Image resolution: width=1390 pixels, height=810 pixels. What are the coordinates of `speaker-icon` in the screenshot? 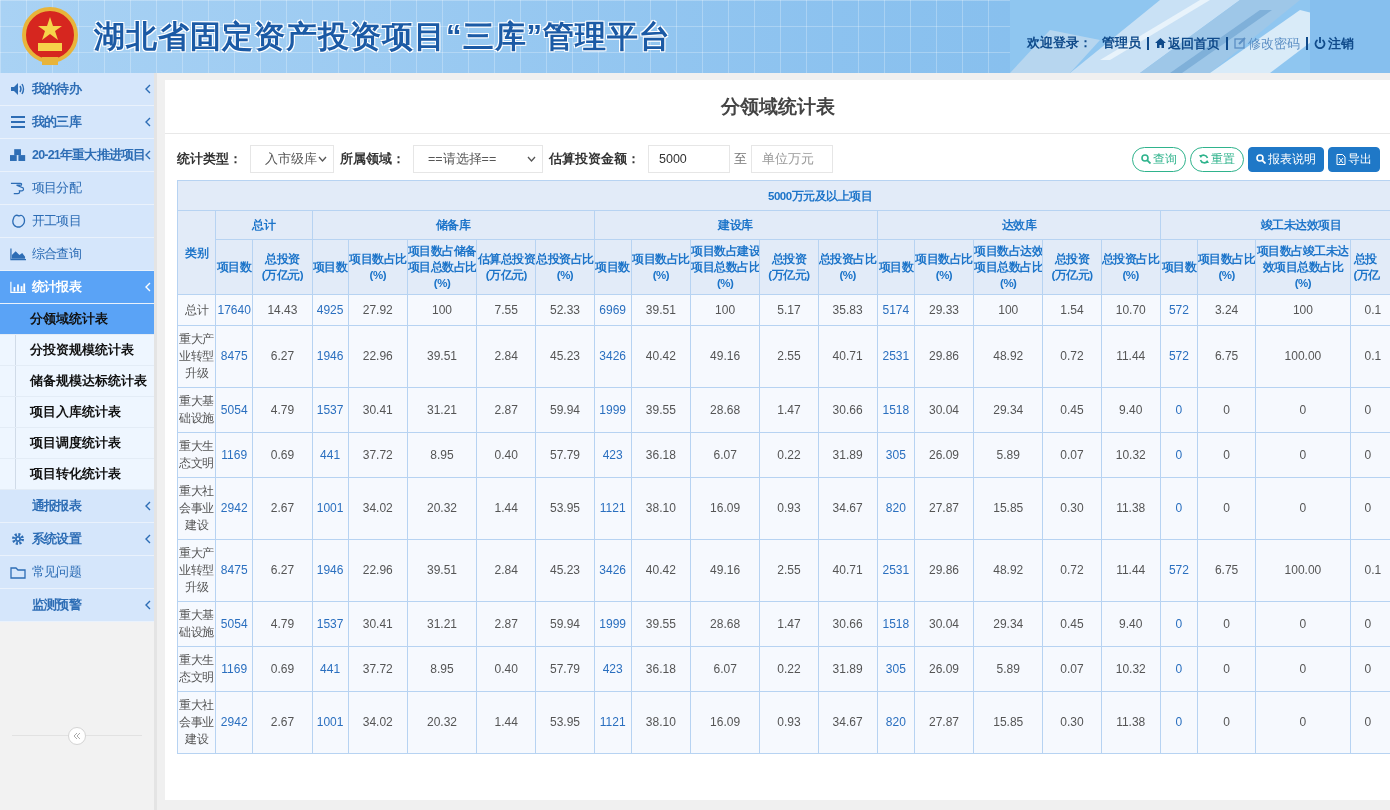 It's located at (18, 89).